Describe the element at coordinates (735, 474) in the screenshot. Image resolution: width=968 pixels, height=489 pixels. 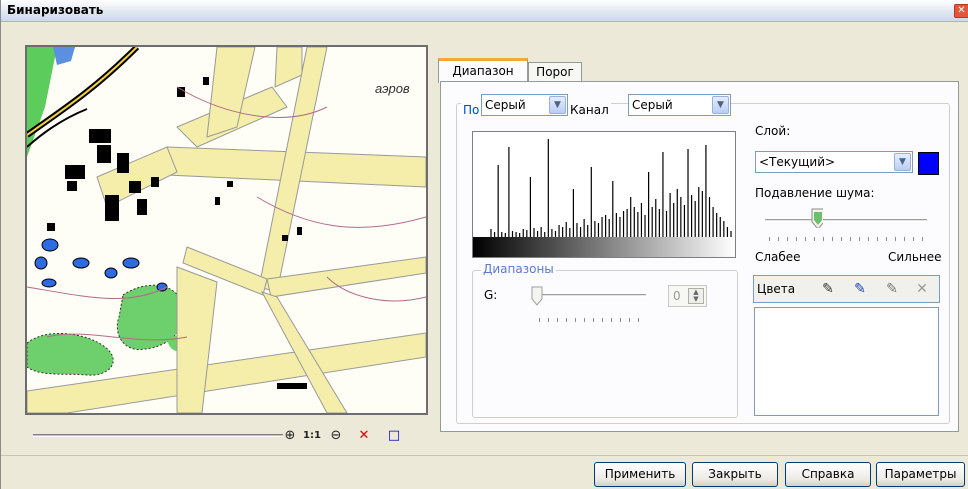
I see `close-button: Закрыть` at that location.